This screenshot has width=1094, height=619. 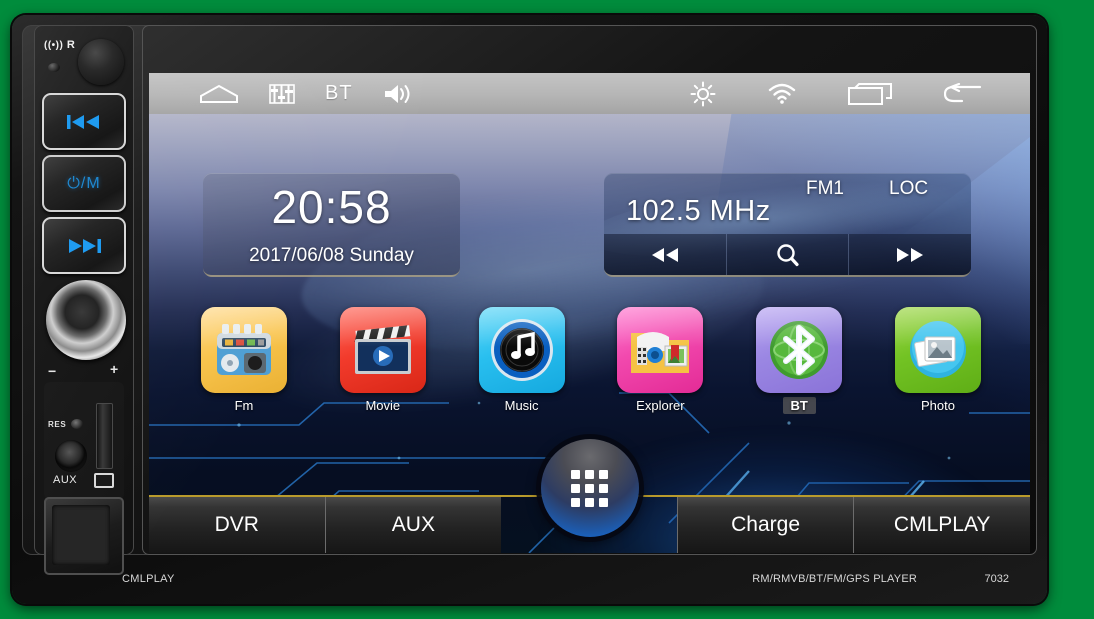 I want to click on dock-button-dvr: DVR, so click(x=237, y=525).